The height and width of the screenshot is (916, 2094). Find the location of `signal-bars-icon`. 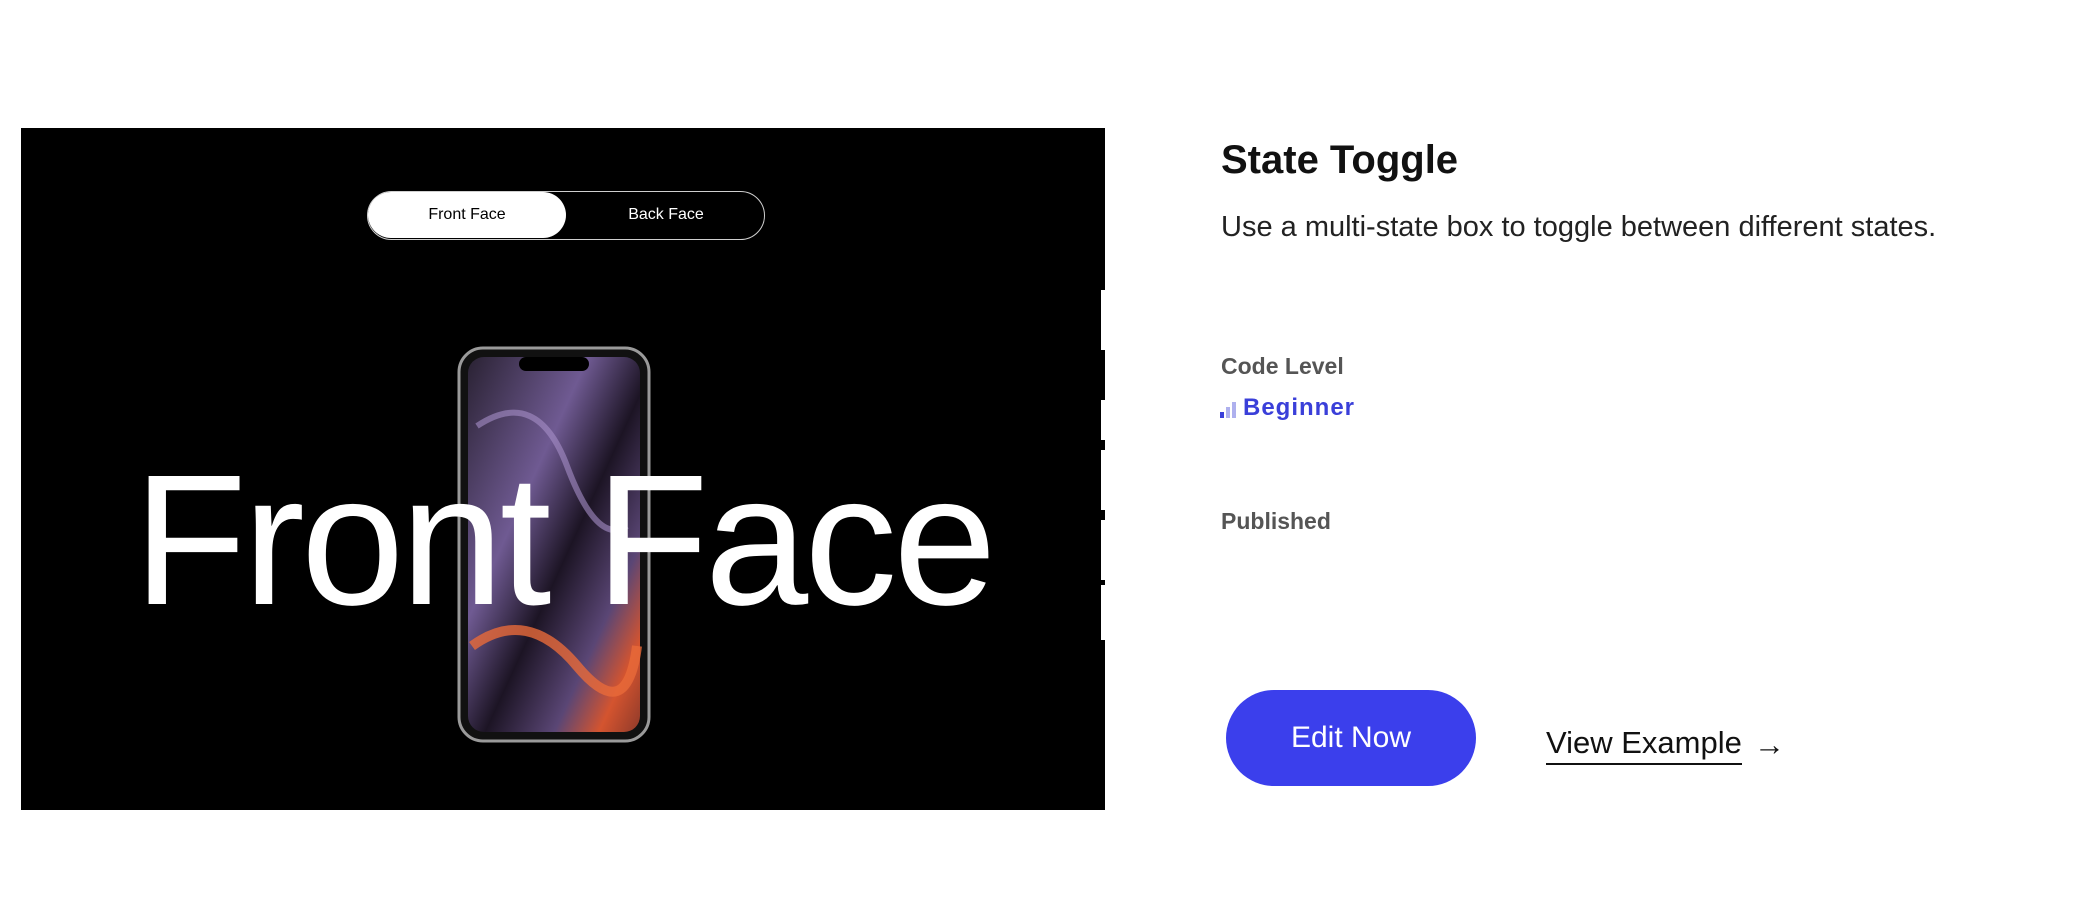

signal-bars-icon is located at coordinates (1228, 410).